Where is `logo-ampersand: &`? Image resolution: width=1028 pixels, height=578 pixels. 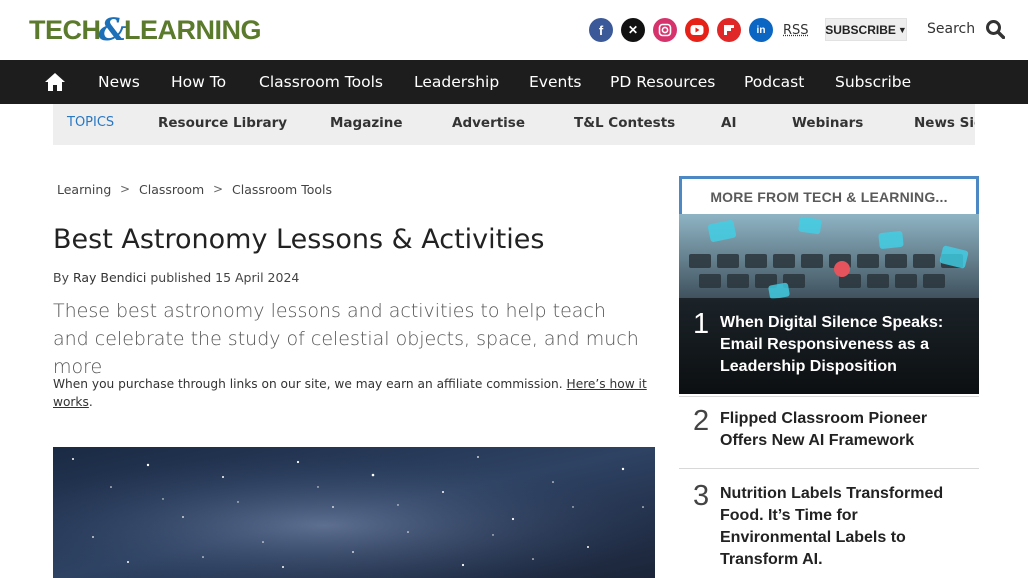
logo-ampersand: & is located at coordinates (112, 30).